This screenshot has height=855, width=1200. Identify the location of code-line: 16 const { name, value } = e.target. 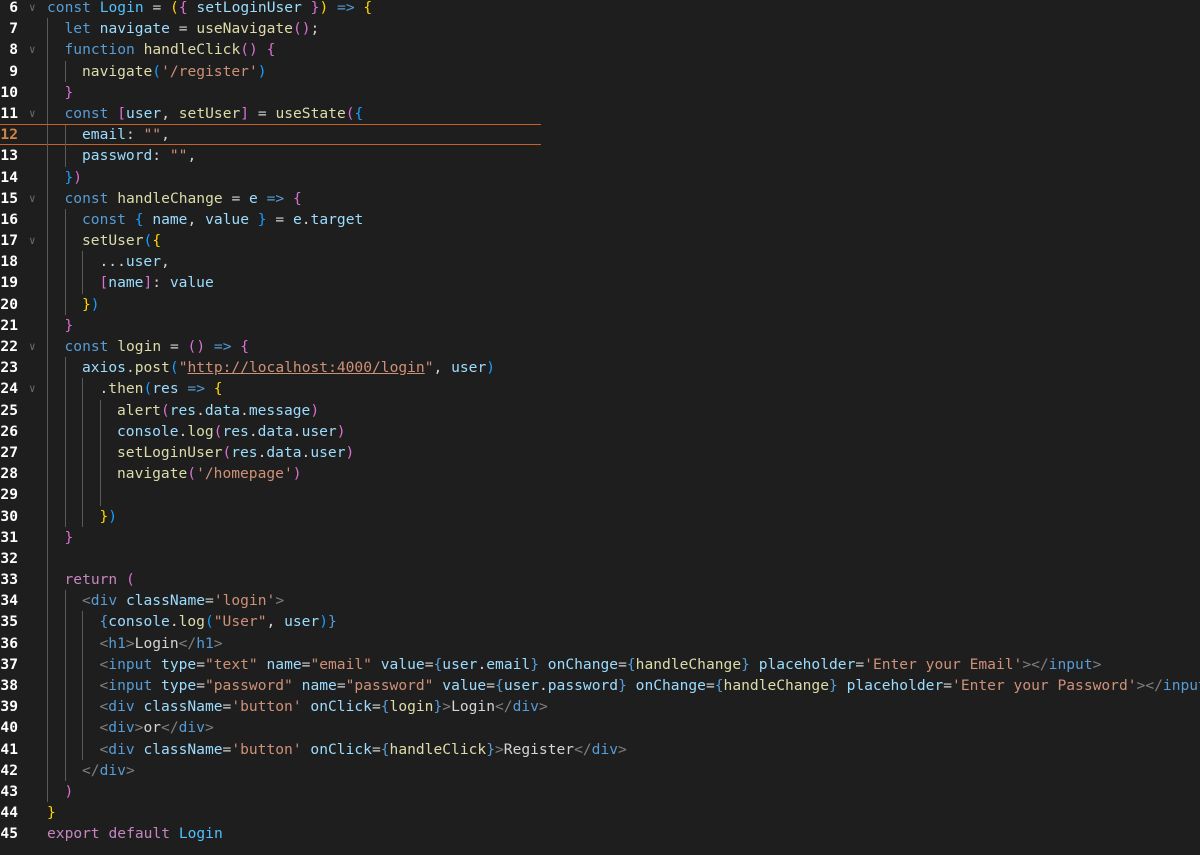
(600, 219).